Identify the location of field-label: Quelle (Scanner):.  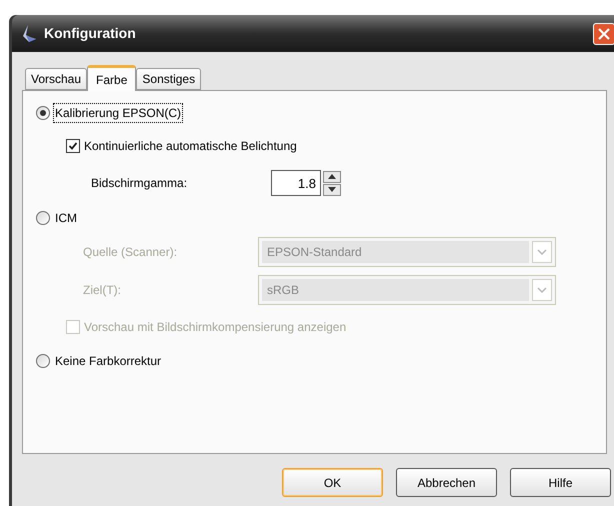
(130, 252).